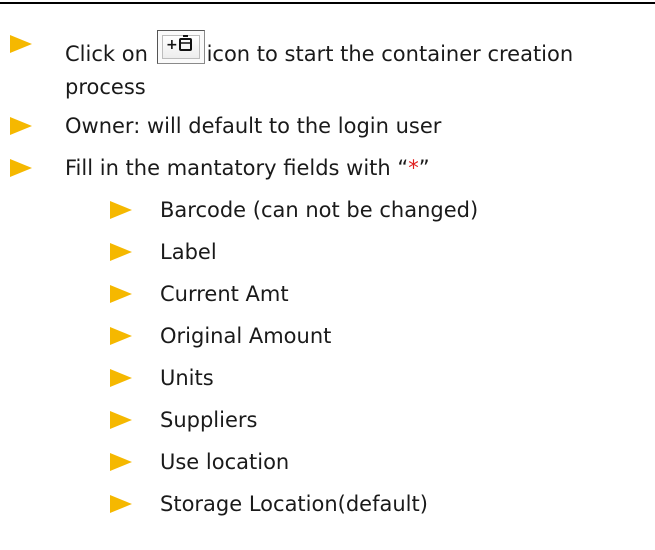  I want to click on required-marker: *, so click(413, 168).